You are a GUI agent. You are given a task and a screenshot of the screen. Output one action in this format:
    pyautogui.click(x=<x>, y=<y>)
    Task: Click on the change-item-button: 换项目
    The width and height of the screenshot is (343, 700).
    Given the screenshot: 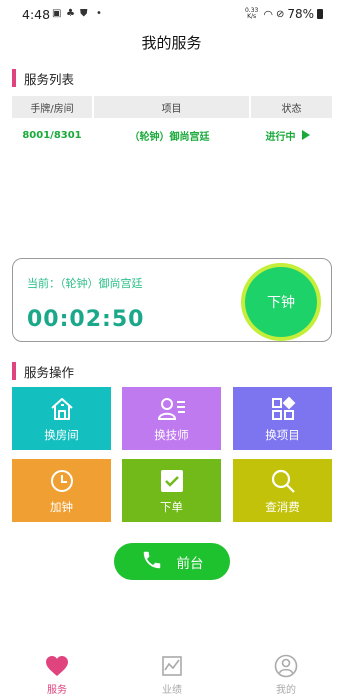 What is the action you would take?
    pyautogui.click(x=282, y=418)
    